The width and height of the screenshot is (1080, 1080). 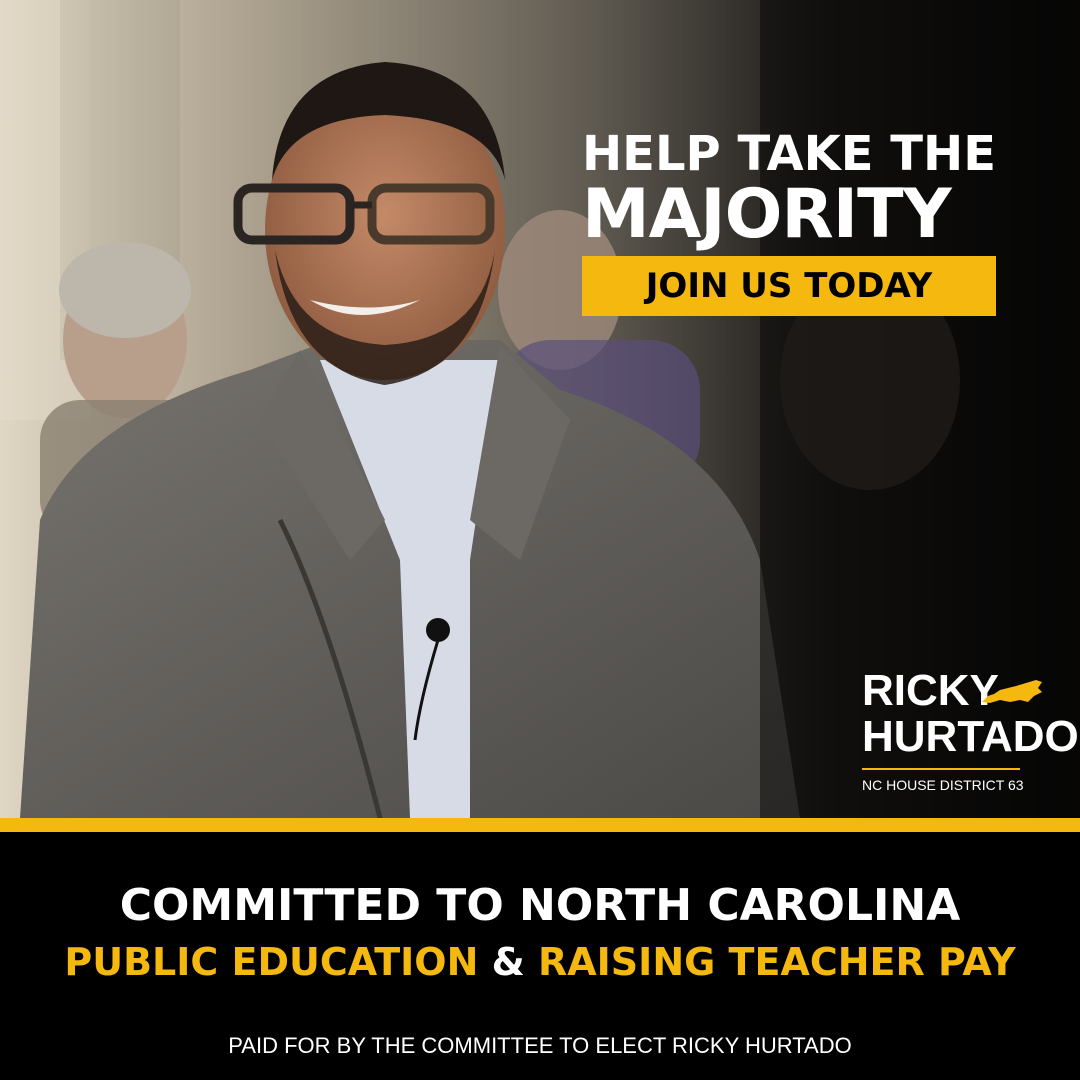 What do you see at coordinates (943, 785) in the screenshot?
I see `logo-district: NC HOUSE DISTRICT 63` at bounding box center [943, 785].